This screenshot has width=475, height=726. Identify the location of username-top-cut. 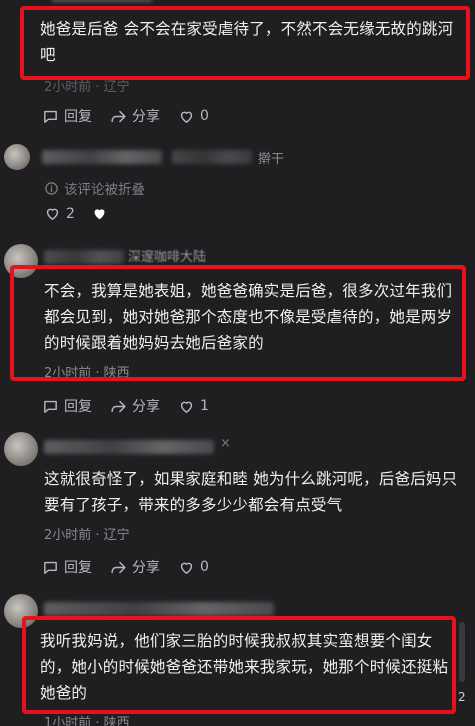
(102, 1).